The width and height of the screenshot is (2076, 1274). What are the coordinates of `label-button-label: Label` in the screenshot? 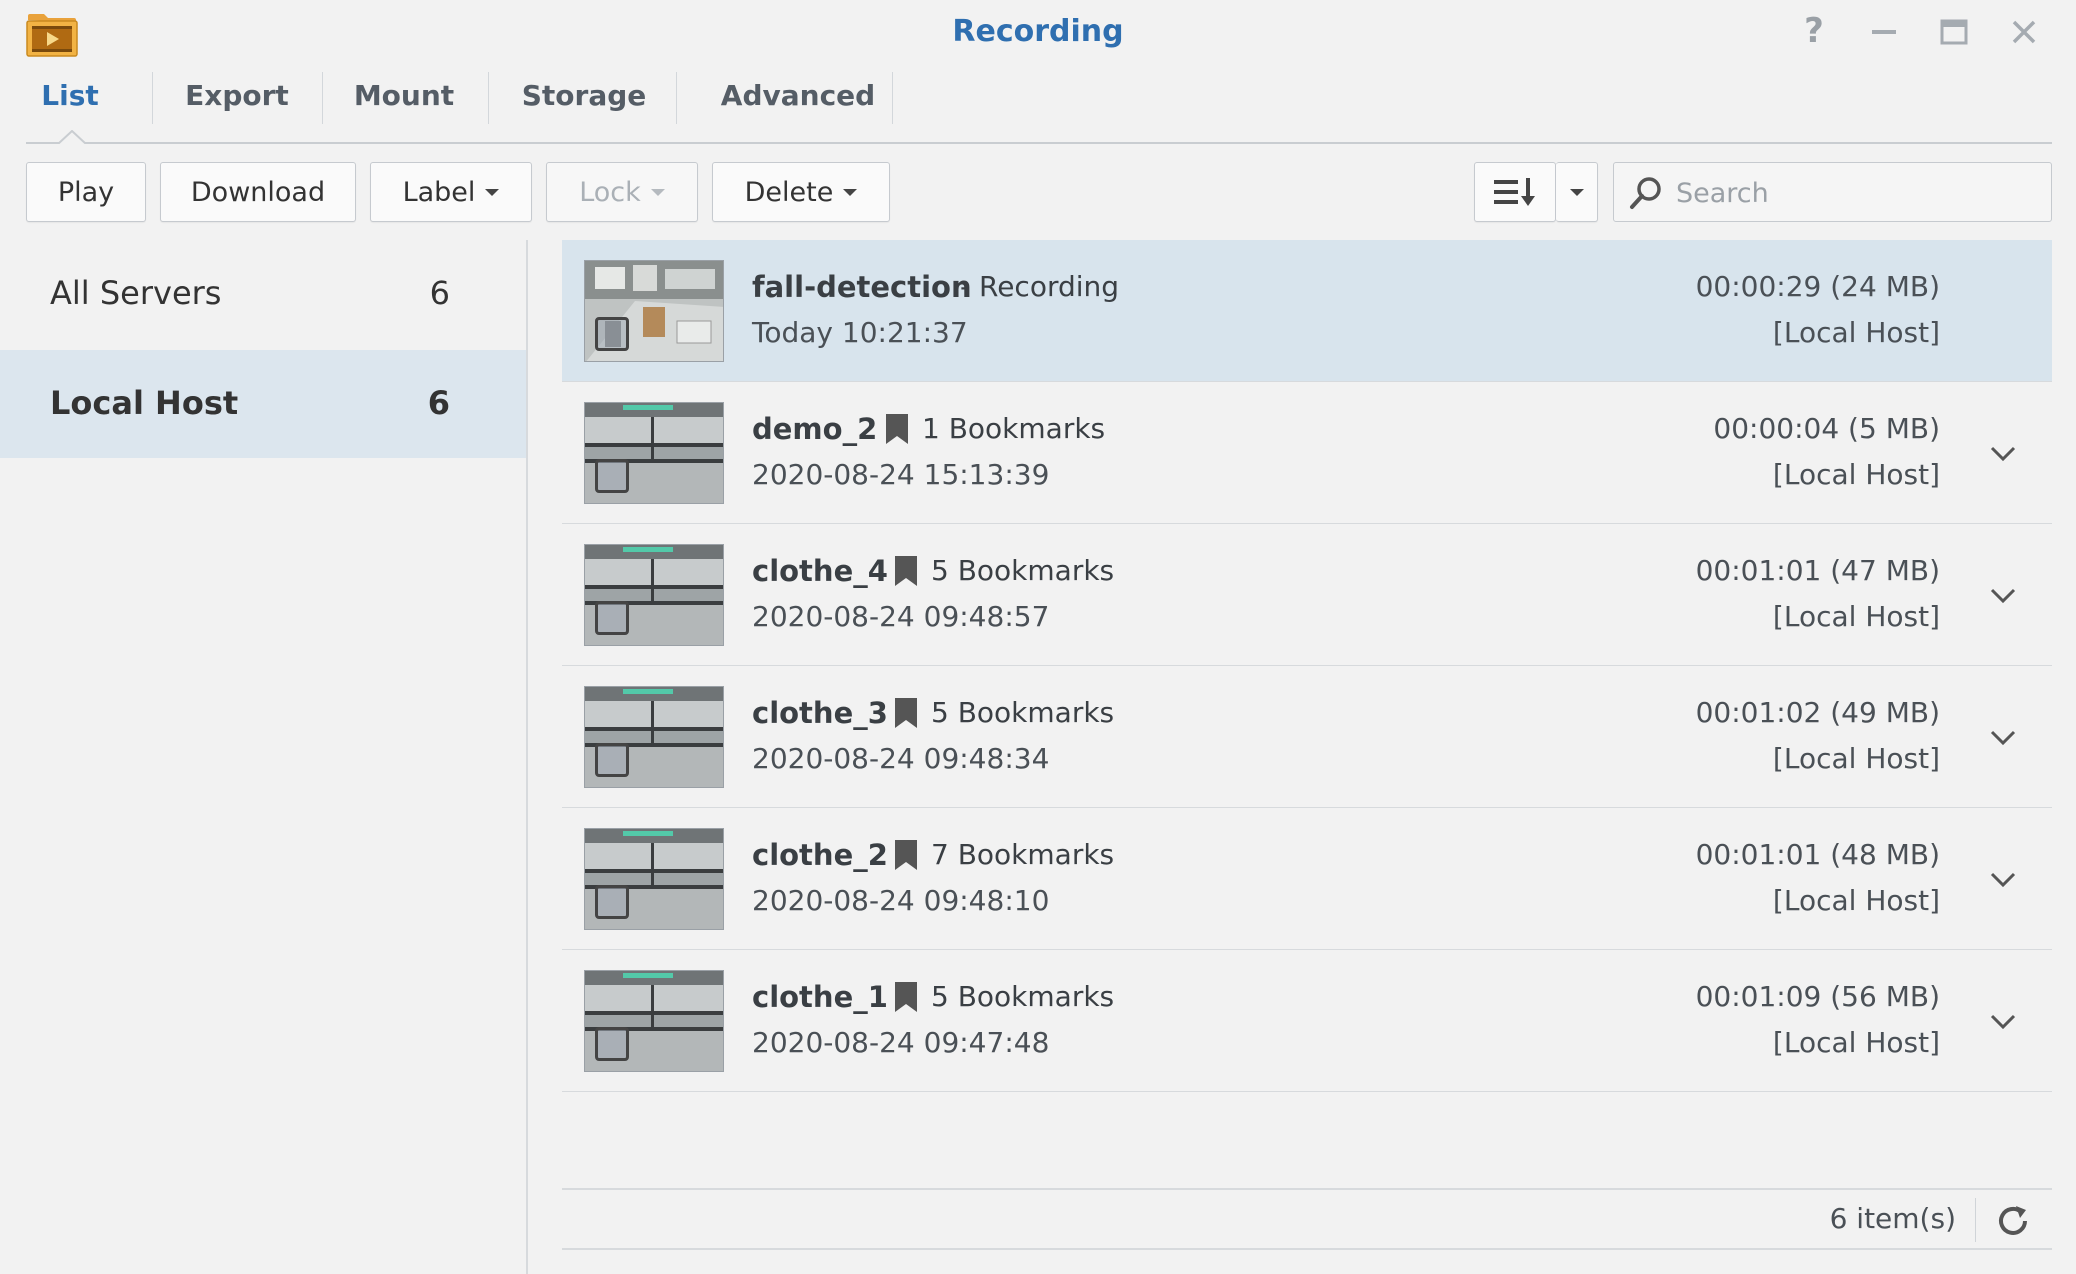 It's located at (439, 192).